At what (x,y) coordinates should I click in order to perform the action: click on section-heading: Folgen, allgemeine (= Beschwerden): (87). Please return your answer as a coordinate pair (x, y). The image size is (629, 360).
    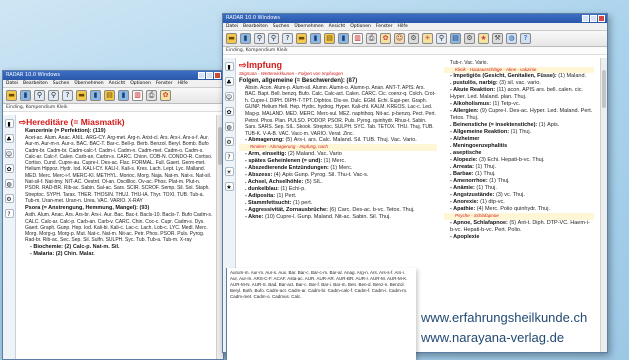
    Looking at the image, I should click on (338, 81).